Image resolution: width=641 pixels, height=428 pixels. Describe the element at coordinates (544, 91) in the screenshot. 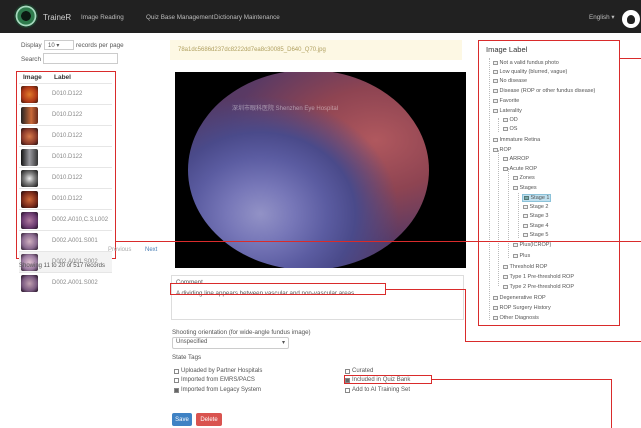

I see `tree-node-disease: Disease (ROP or other fundus disease)` at that location.